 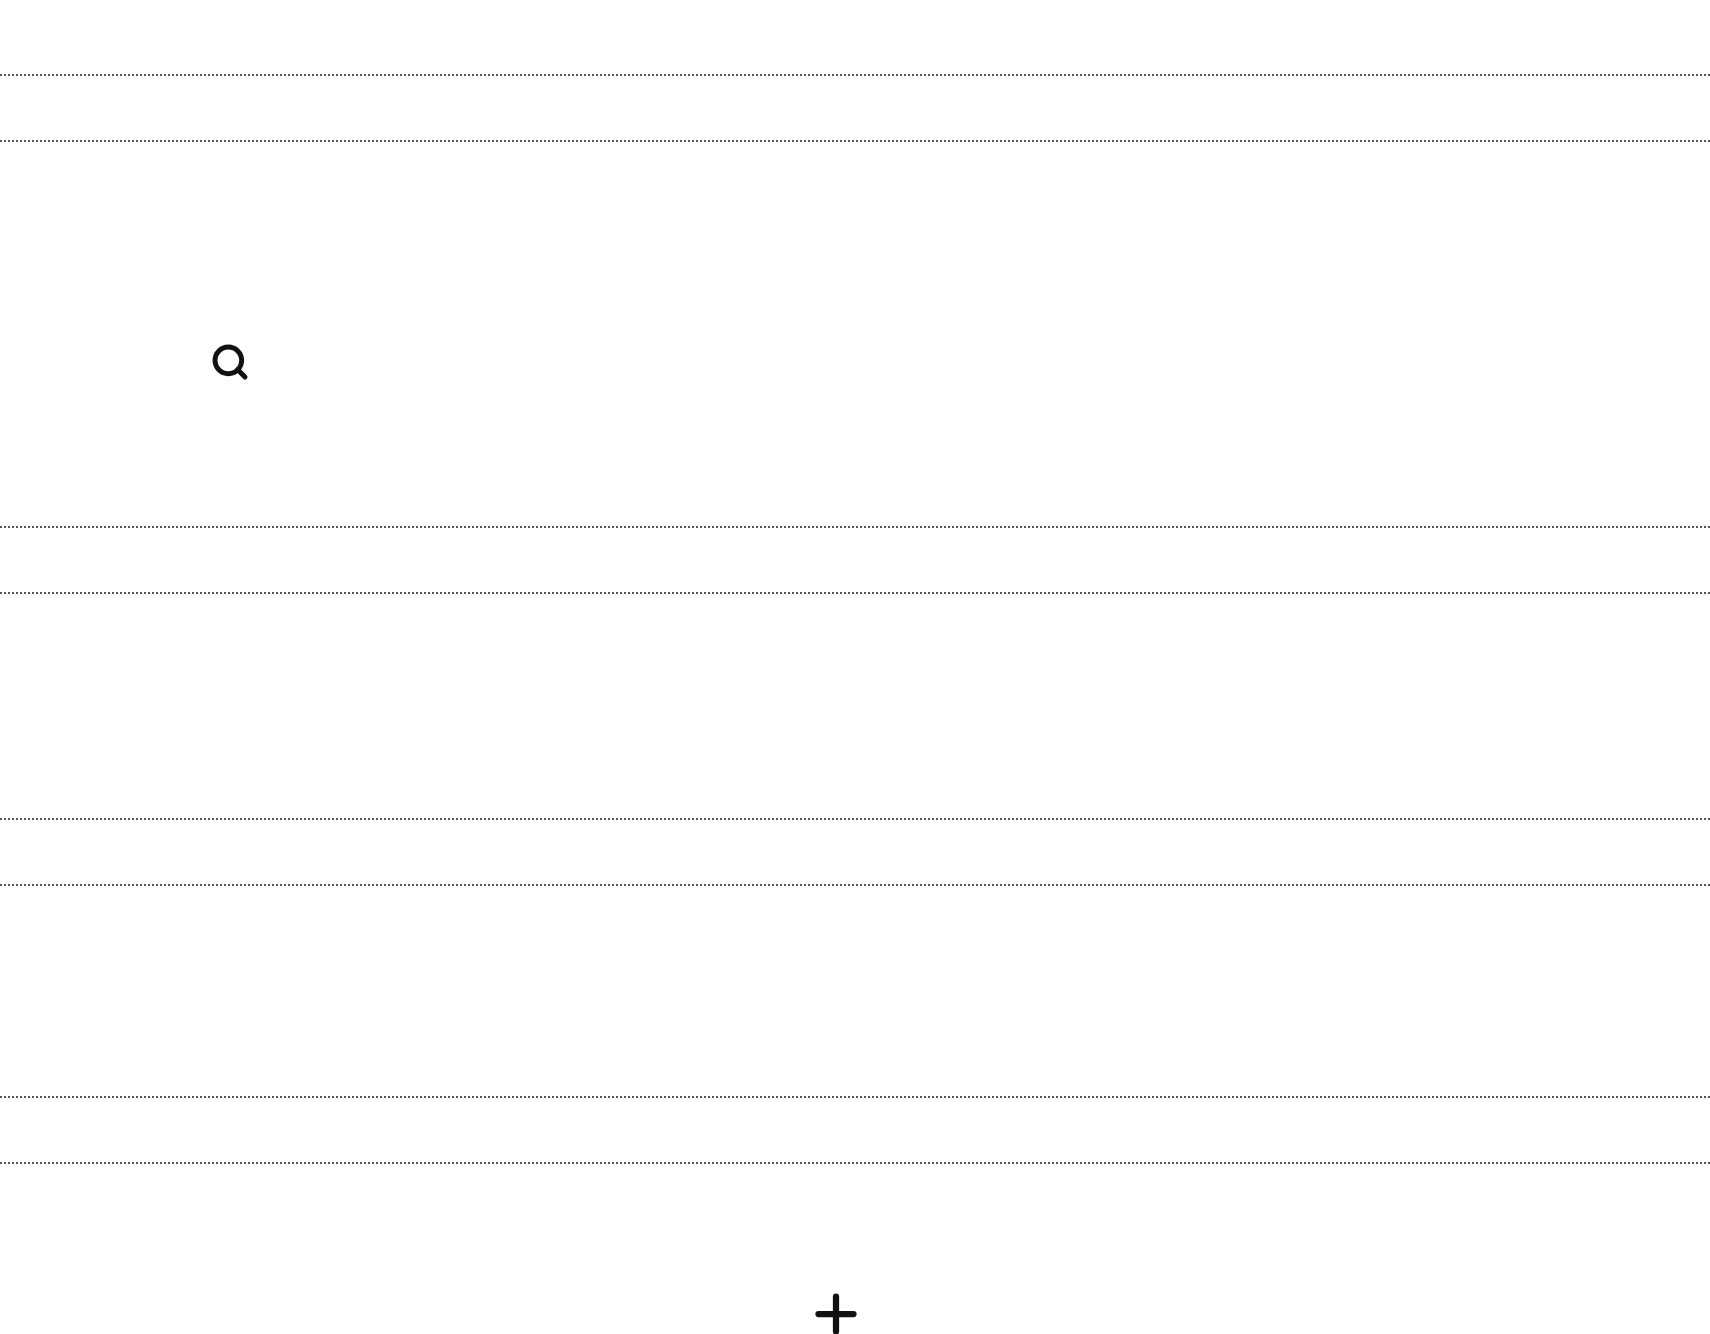 I want to click on search-icon, so click(x=230, y=362).